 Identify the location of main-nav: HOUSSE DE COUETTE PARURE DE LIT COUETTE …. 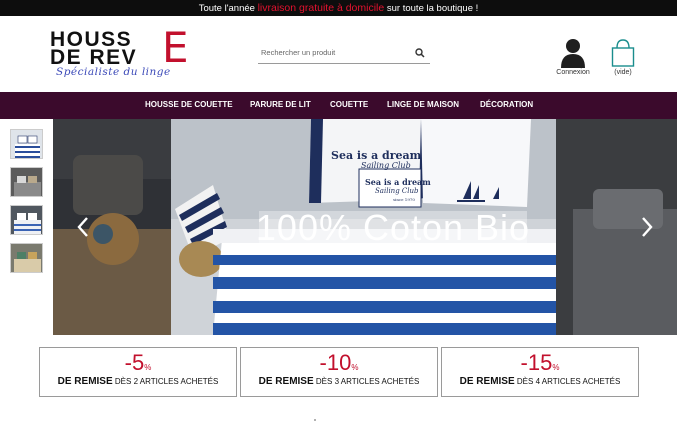
(338, 105).